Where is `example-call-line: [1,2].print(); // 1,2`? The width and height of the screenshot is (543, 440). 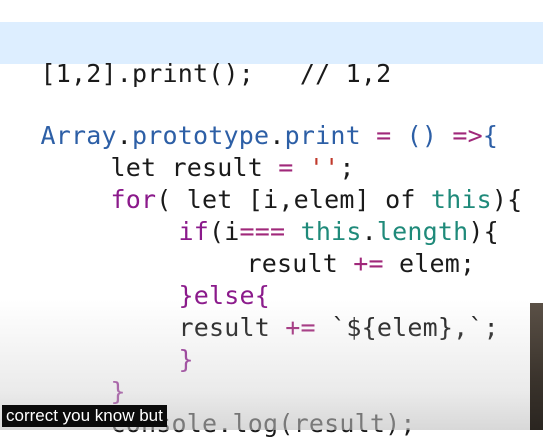 example-call-line: [1,2].print(); // 1,2 is located at coordinates (201, 58).